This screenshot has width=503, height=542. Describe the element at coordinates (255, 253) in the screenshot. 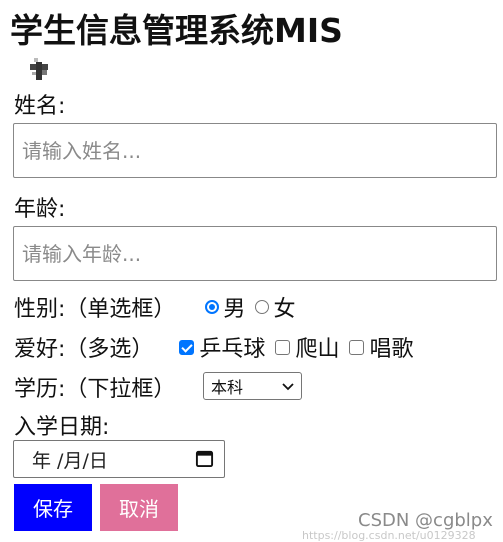

I see `age-input` at that location.